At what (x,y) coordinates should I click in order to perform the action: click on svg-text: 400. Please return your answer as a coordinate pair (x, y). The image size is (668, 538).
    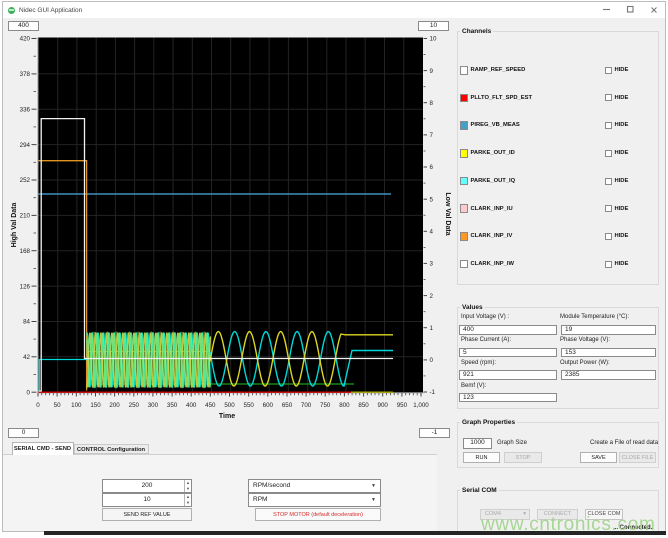
    Looking at the image, I should click on (191, 405).